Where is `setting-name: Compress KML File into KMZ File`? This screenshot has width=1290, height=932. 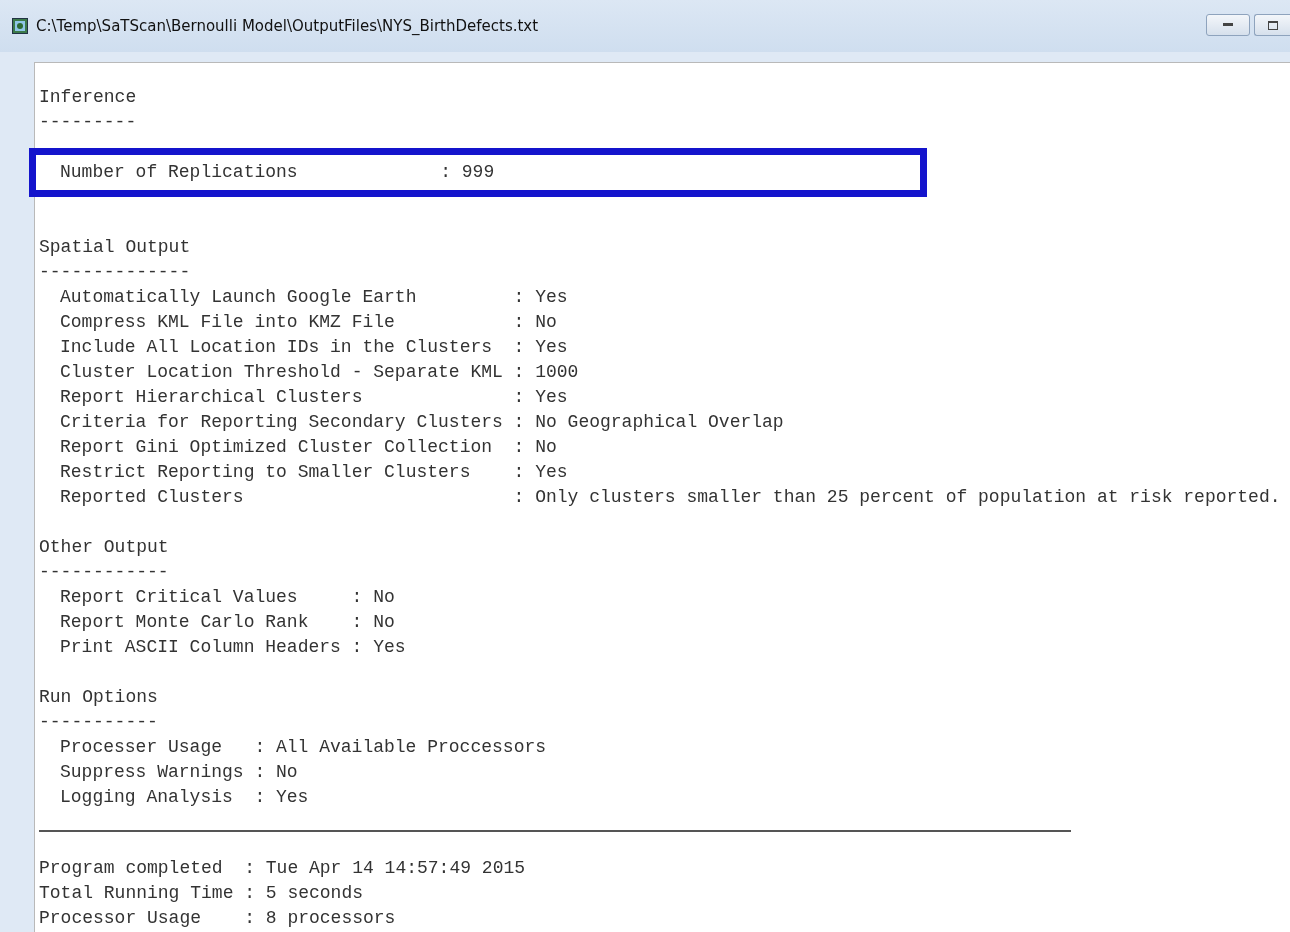
setting-name: Compress KML File into KMZ File is located at coordinates (228, 322).